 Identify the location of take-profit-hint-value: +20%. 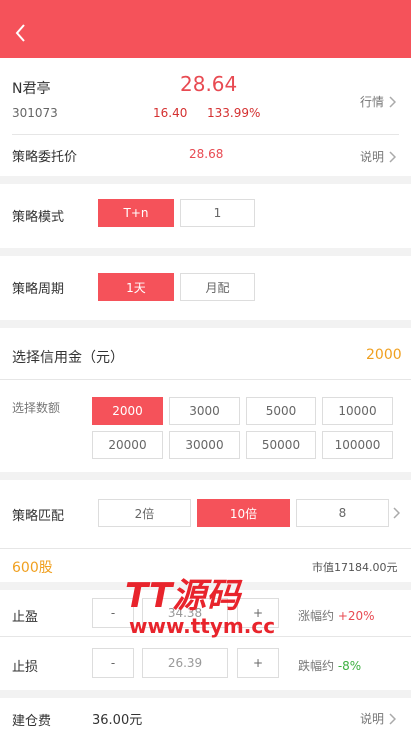
(356, 616).